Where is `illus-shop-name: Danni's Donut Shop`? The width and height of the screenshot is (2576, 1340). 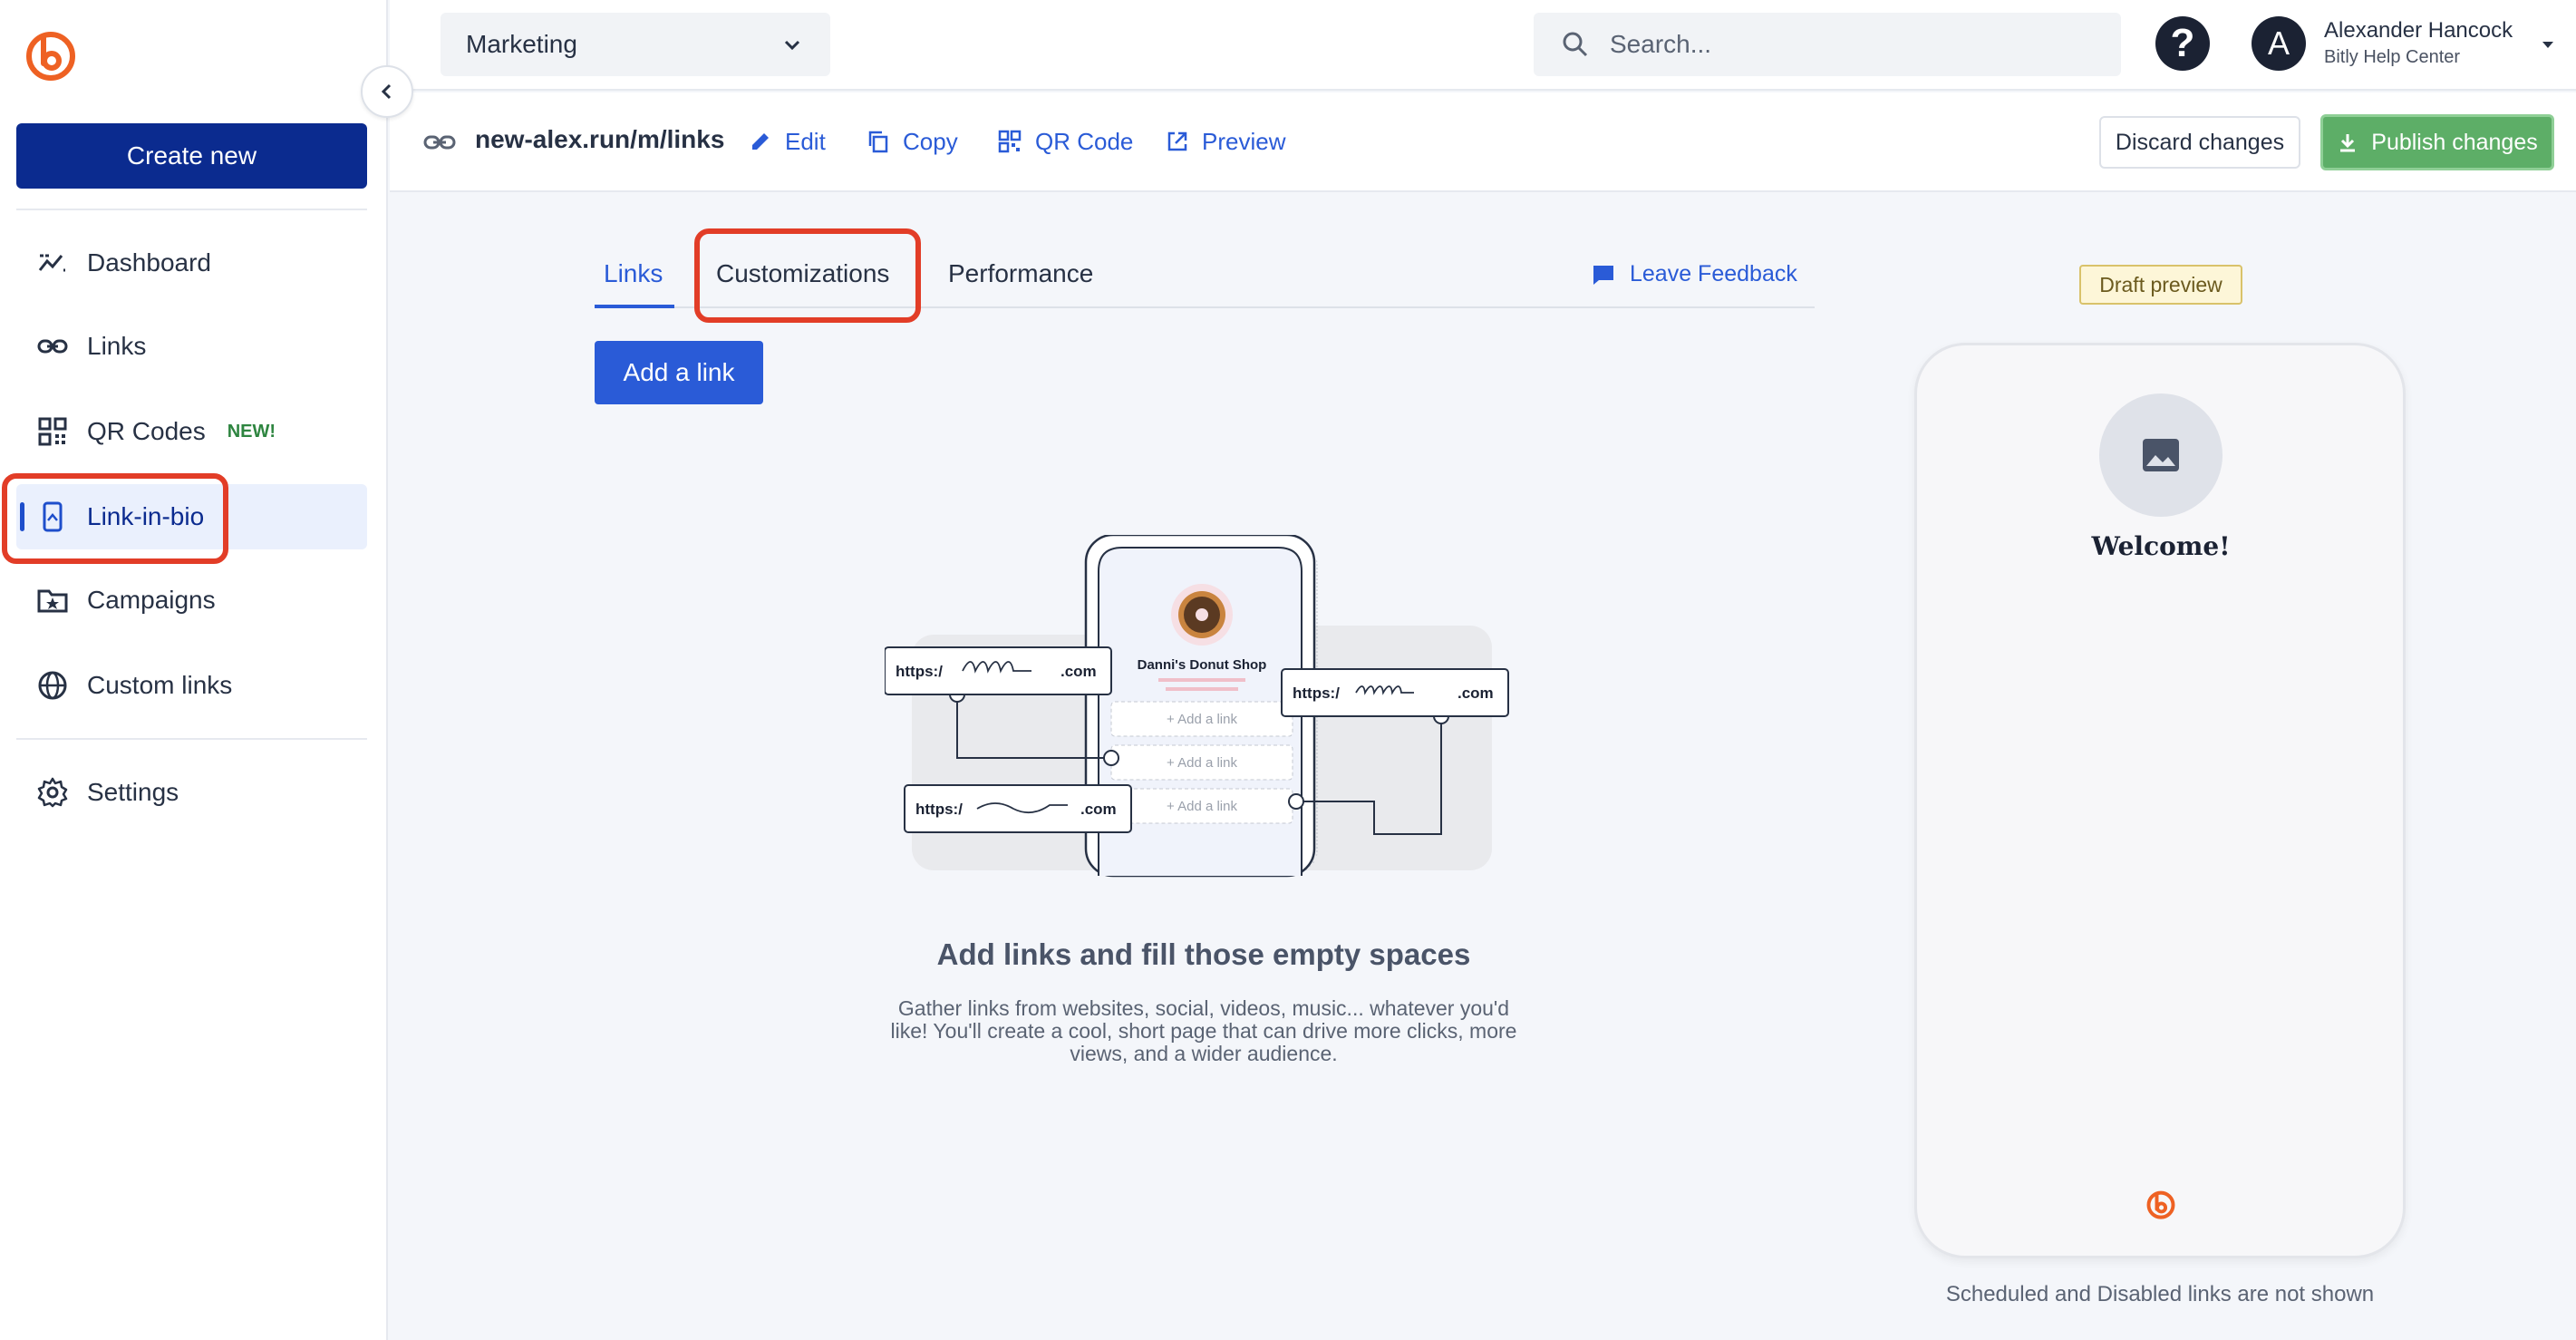 illus-shop-name: Danni's Donut Shop is located at coordinates (1202, 665).